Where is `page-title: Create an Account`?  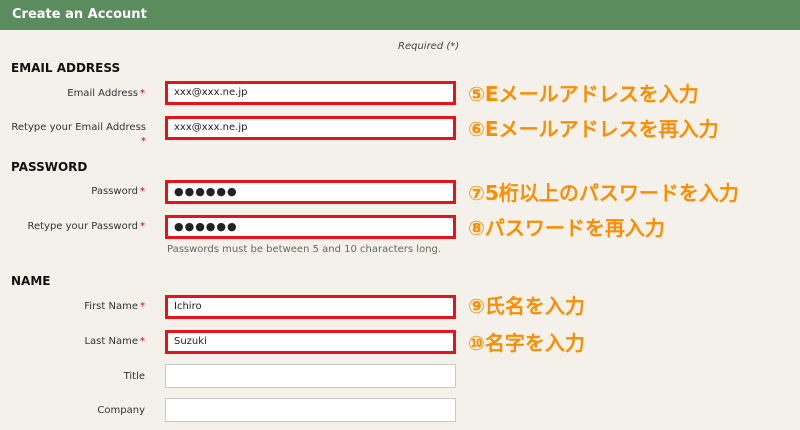
page-title: Create an Account is located at coordinates (79, 14).